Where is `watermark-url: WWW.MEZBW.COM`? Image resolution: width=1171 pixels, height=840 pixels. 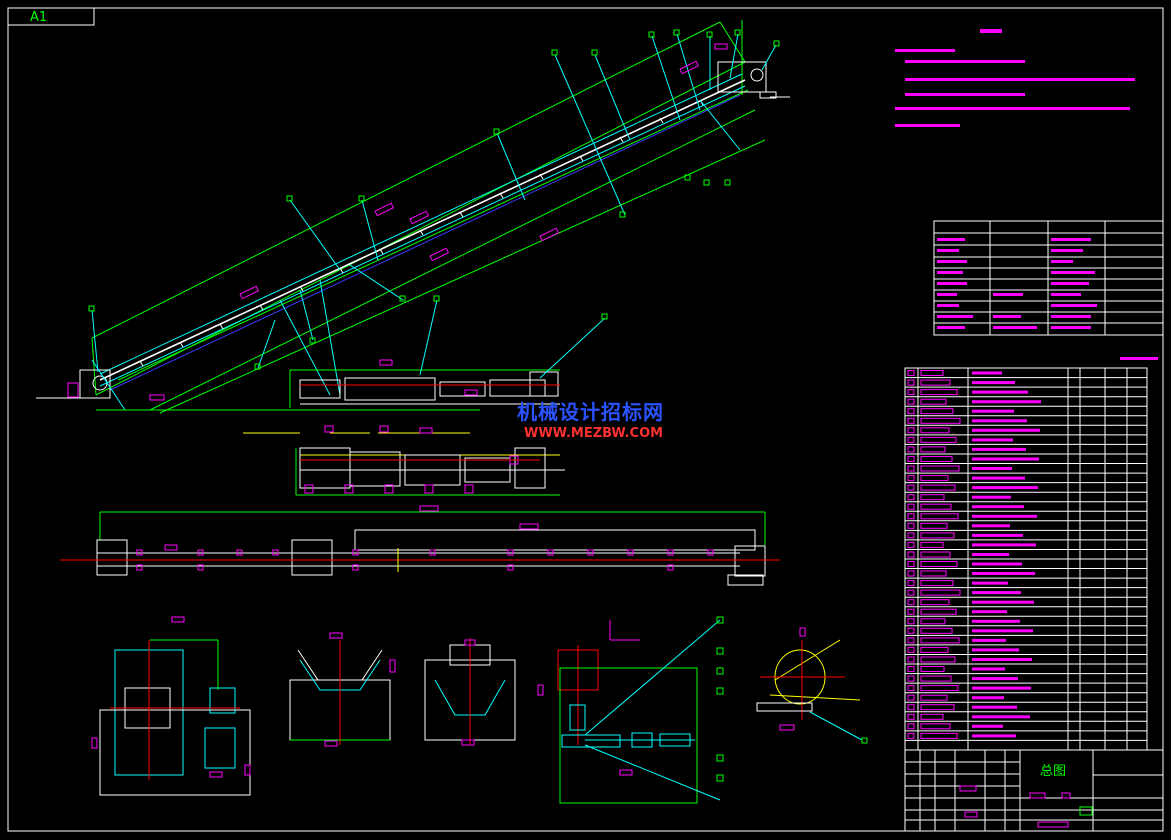
watermark-url: WWW.MEZBW.COM is located at coordinates (593, 433).